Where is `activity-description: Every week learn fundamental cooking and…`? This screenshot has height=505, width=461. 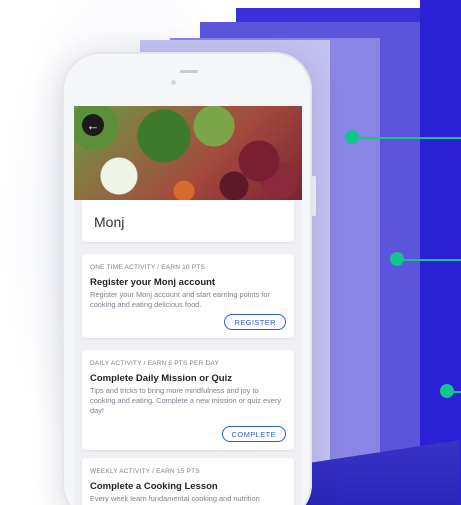 activity-description: Every week learn fundamental cooking and… is located at coordinates (175, 498).